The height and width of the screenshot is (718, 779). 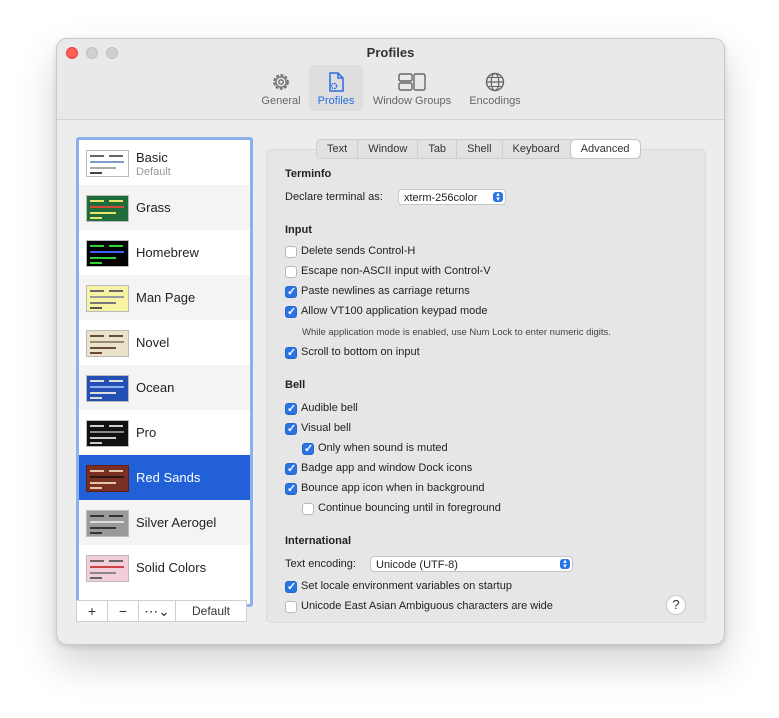 I want to click on tab-window: Window, so click(x=388, y=149).